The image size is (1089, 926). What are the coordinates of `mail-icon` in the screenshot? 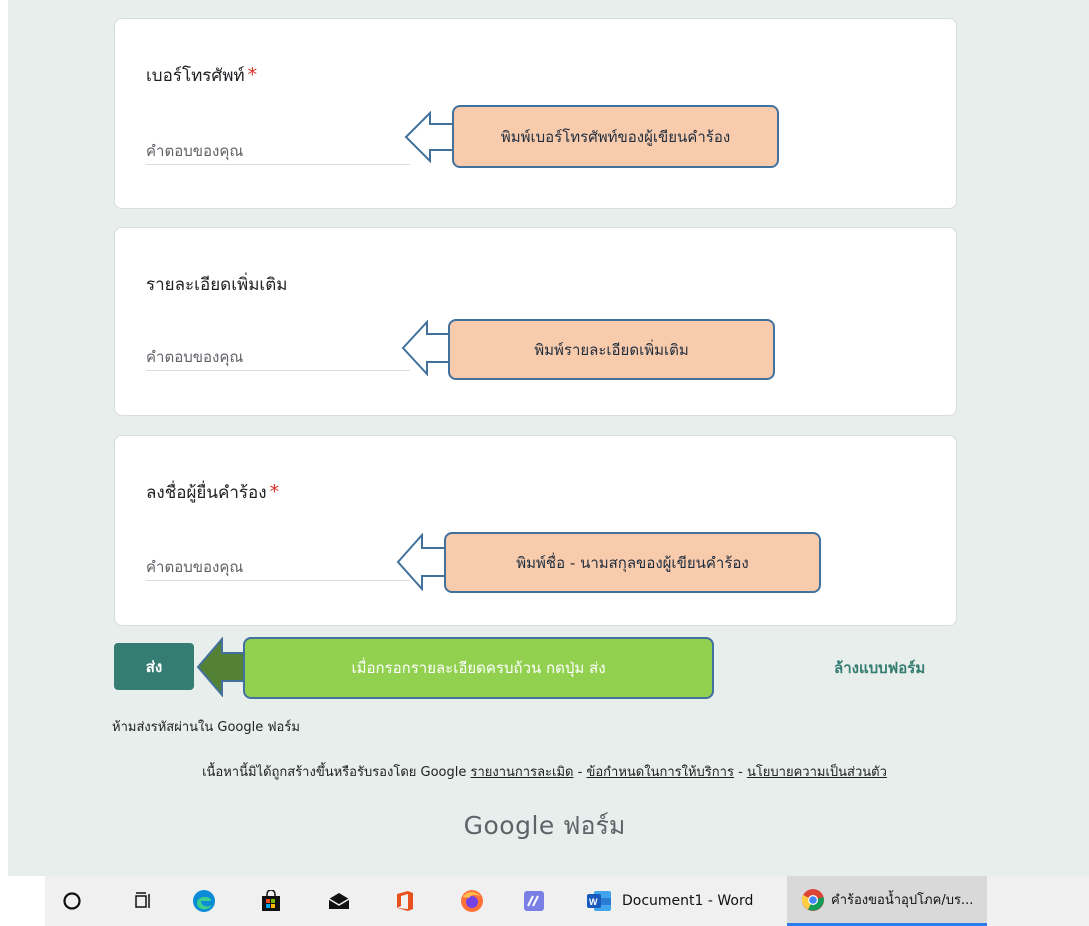 It's located at (339, 901).